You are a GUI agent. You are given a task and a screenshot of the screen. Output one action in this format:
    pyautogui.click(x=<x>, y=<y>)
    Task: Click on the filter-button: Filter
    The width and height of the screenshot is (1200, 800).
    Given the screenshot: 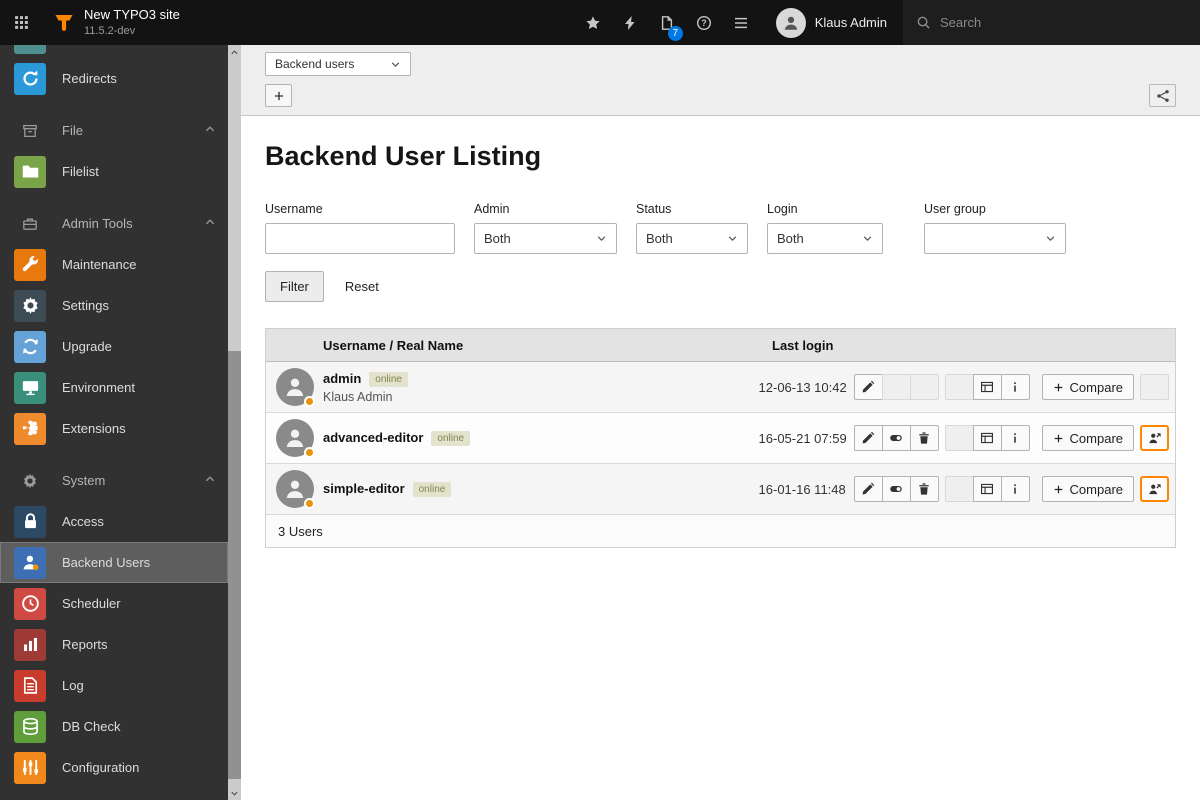 What is the action you would take?
    pyautogui.click(x=294, y=286)
    